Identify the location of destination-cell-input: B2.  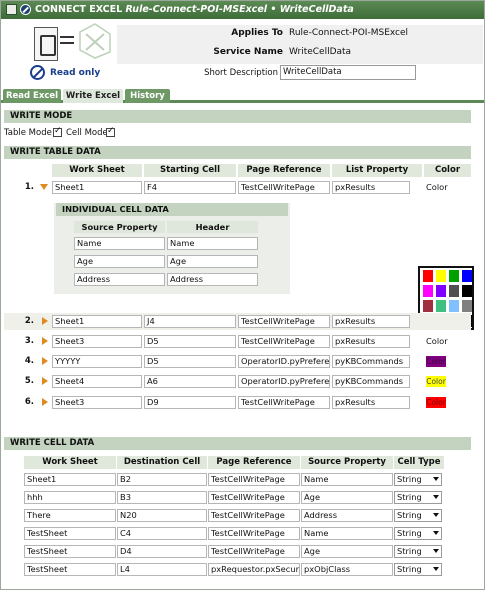
(162, 479).